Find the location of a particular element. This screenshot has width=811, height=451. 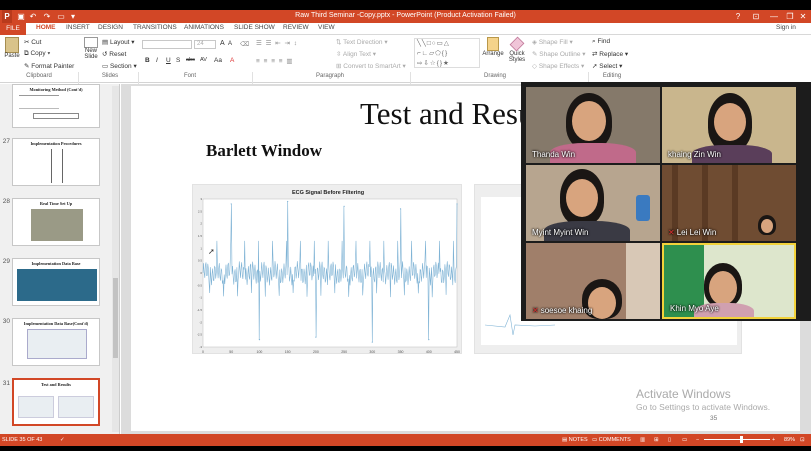

font-color-icon: A is located at coordinates (232, 60).